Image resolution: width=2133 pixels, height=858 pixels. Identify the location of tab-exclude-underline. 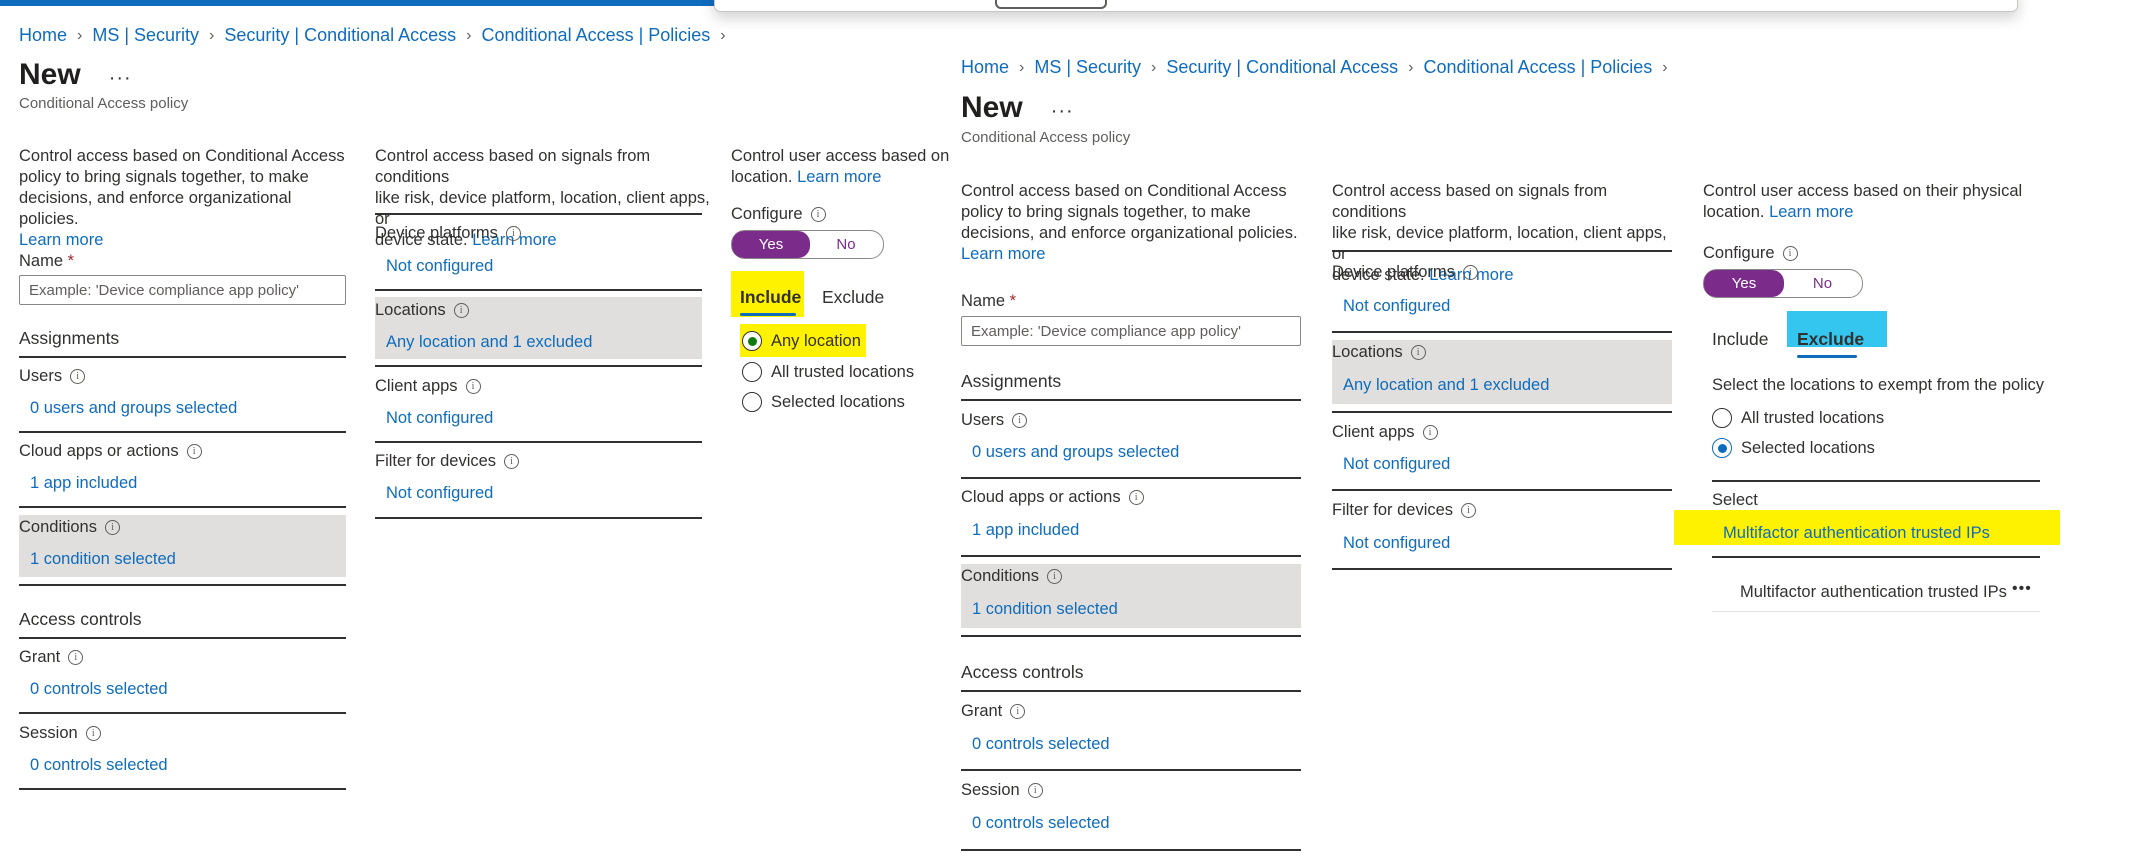
(1827, 356).